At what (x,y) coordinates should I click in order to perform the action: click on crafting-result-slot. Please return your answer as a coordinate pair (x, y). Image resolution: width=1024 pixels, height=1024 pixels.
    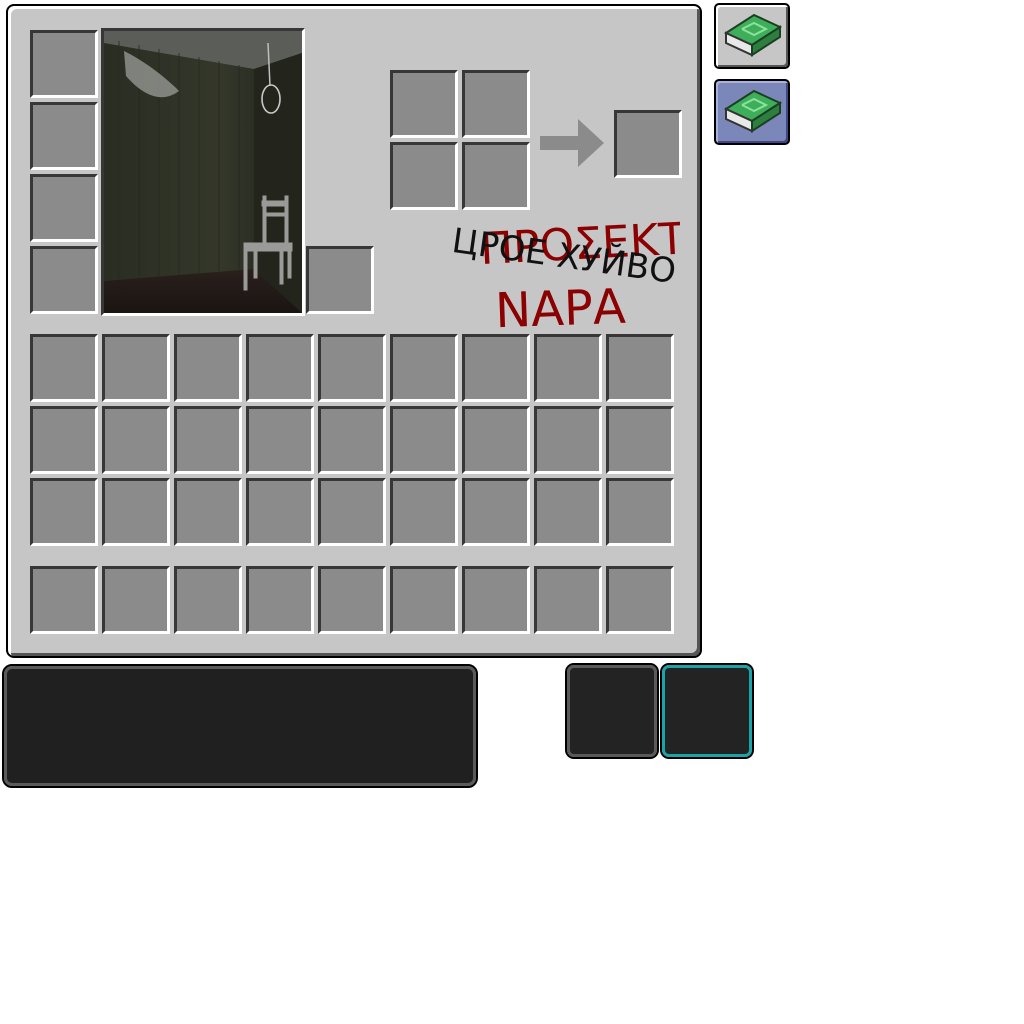
    Looking at the image, I should click on (648, 144).